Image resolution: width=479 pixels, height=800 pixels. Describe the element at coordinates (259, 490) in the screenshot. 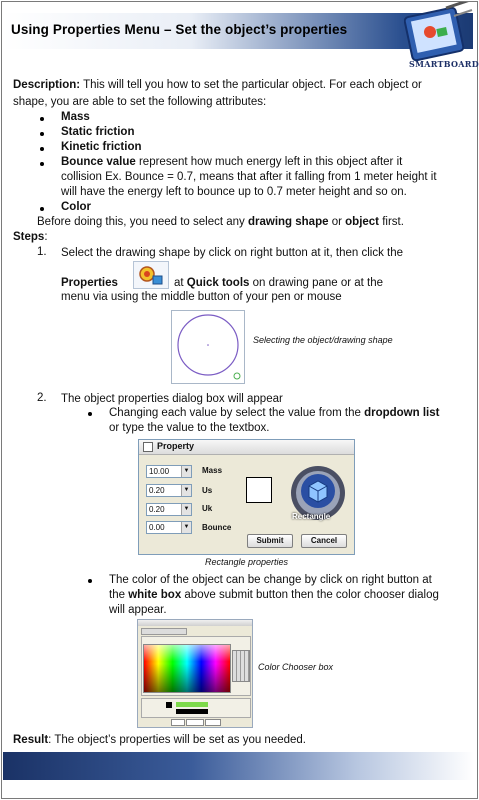

I see `color-white-box` at that location.